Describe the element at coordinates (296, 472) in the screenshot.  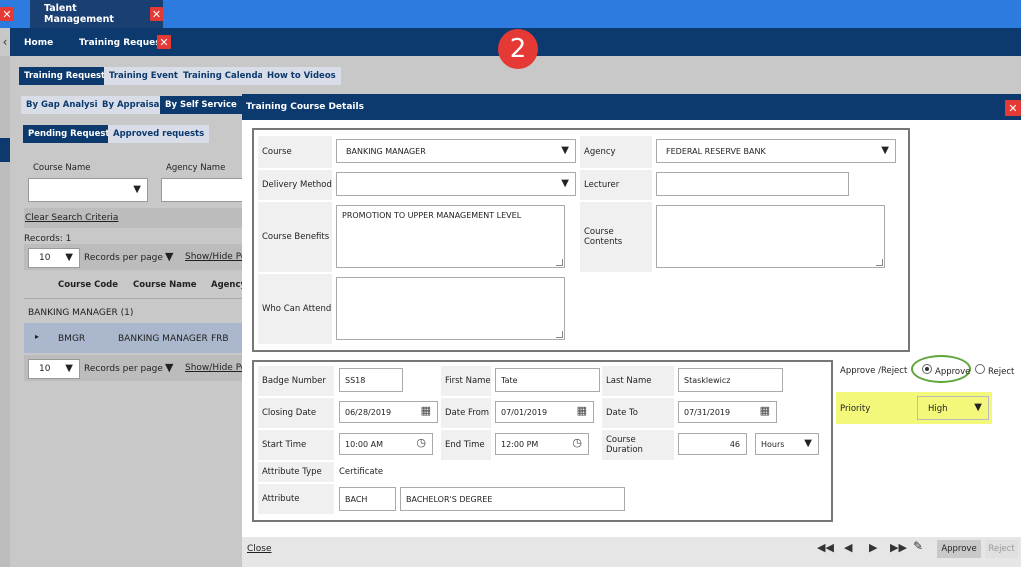
I see `attribute-type-label: Attribute Type` at that location.